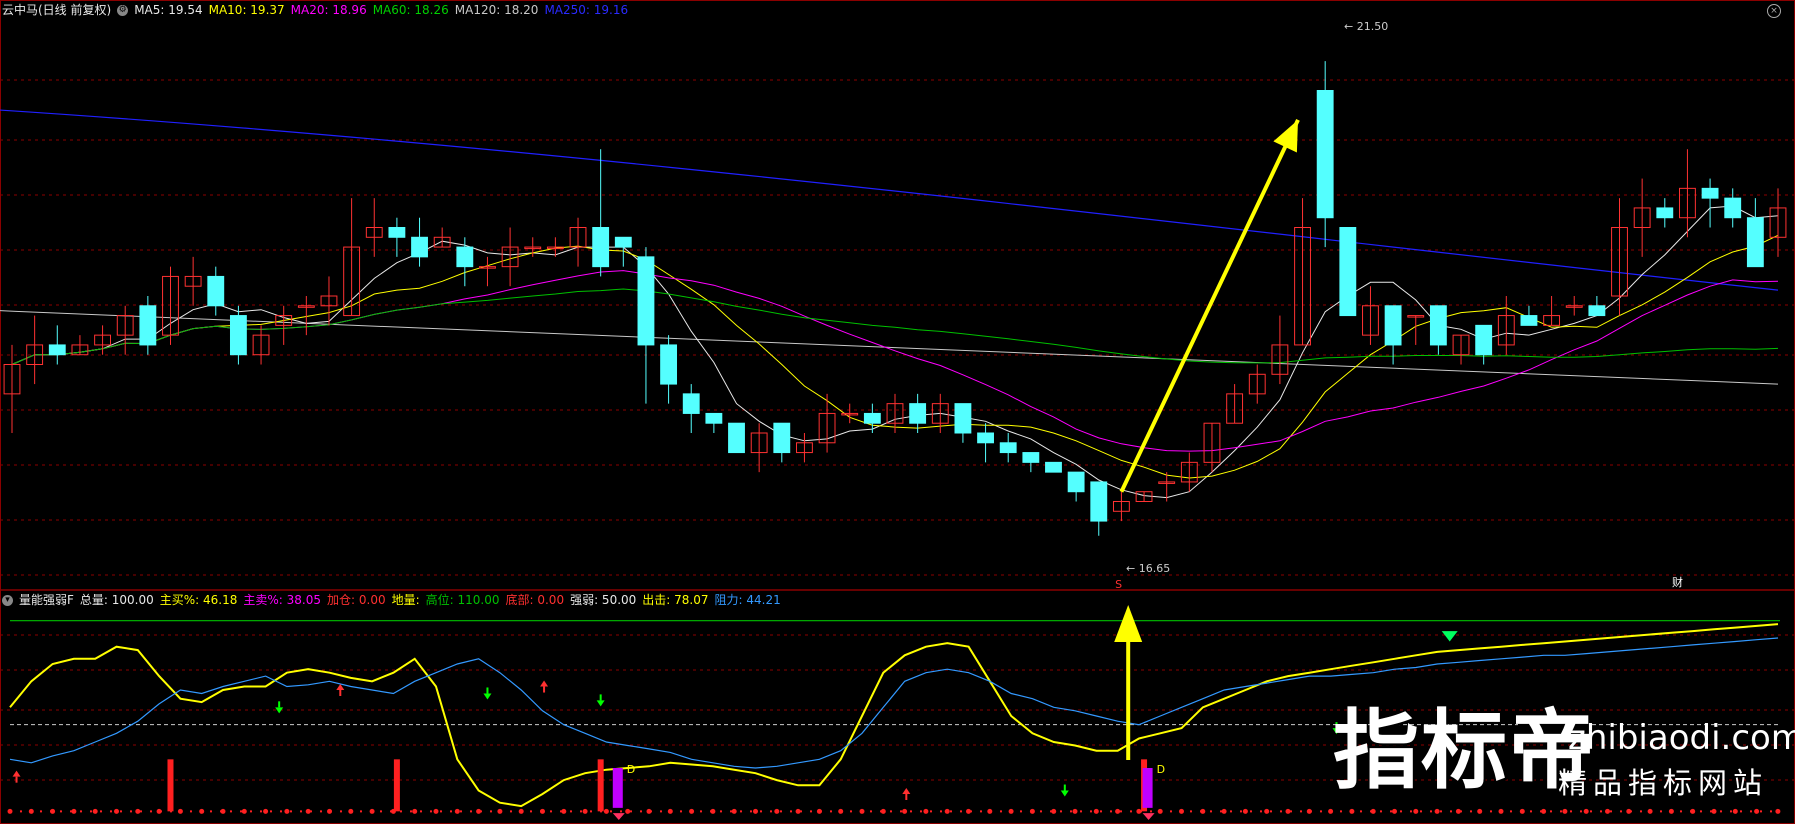  What do you see at coordinates (1161, 769) in the screenshot?
I see `d-marker: D` at bounding box center [1161, 769].